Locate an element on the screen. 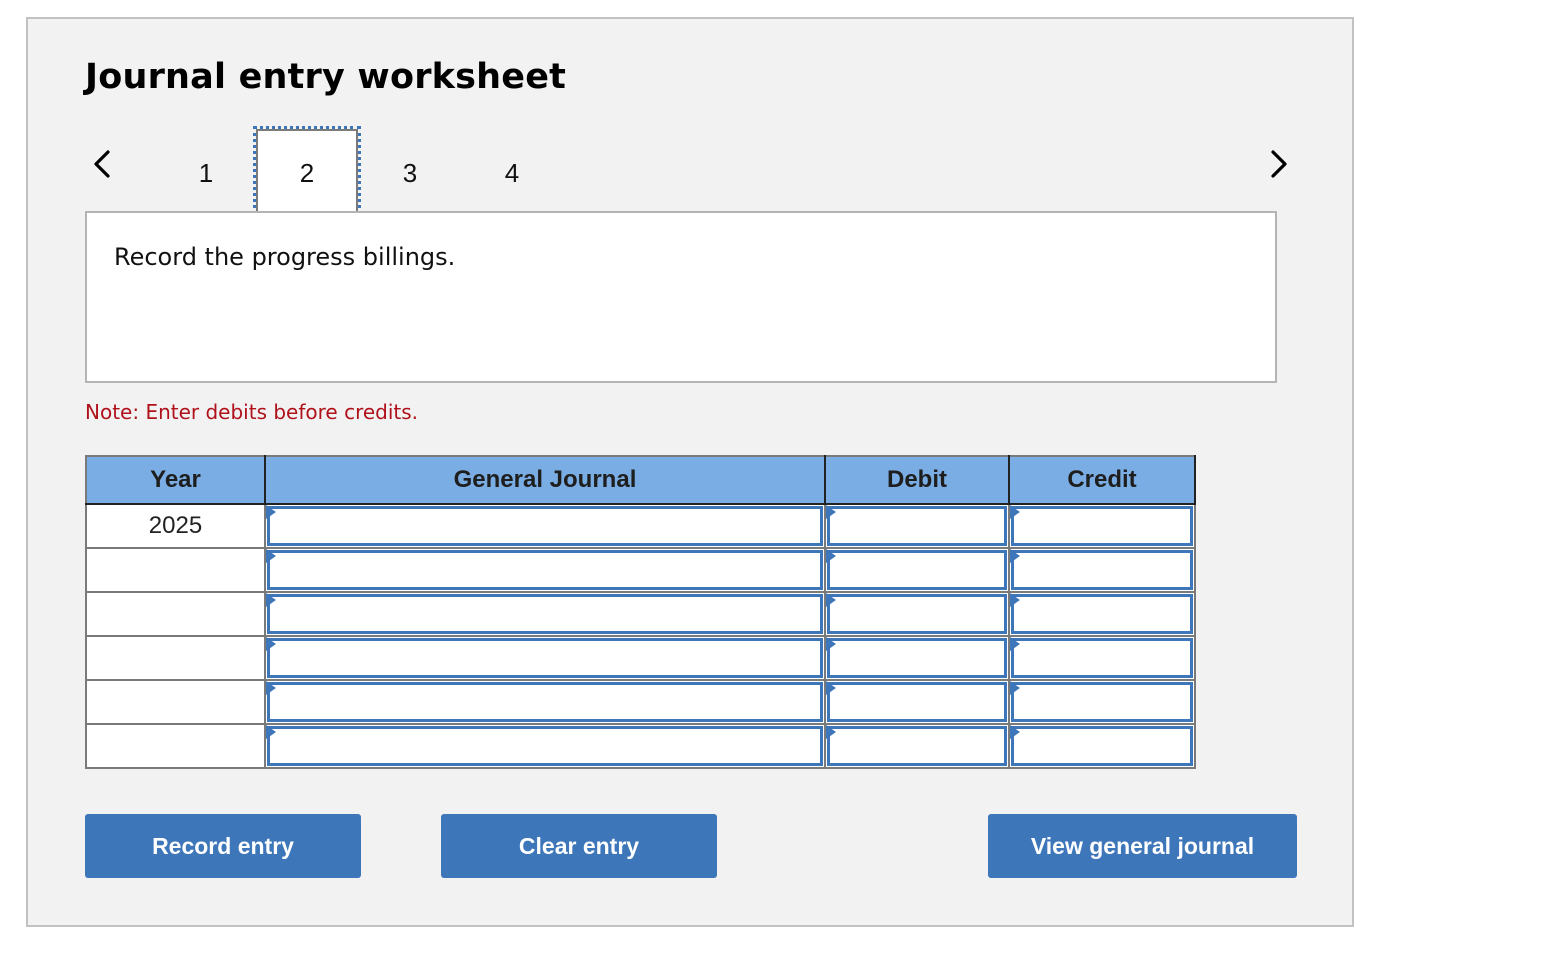  table-row: 2025 is located at coordinates (640, 526).